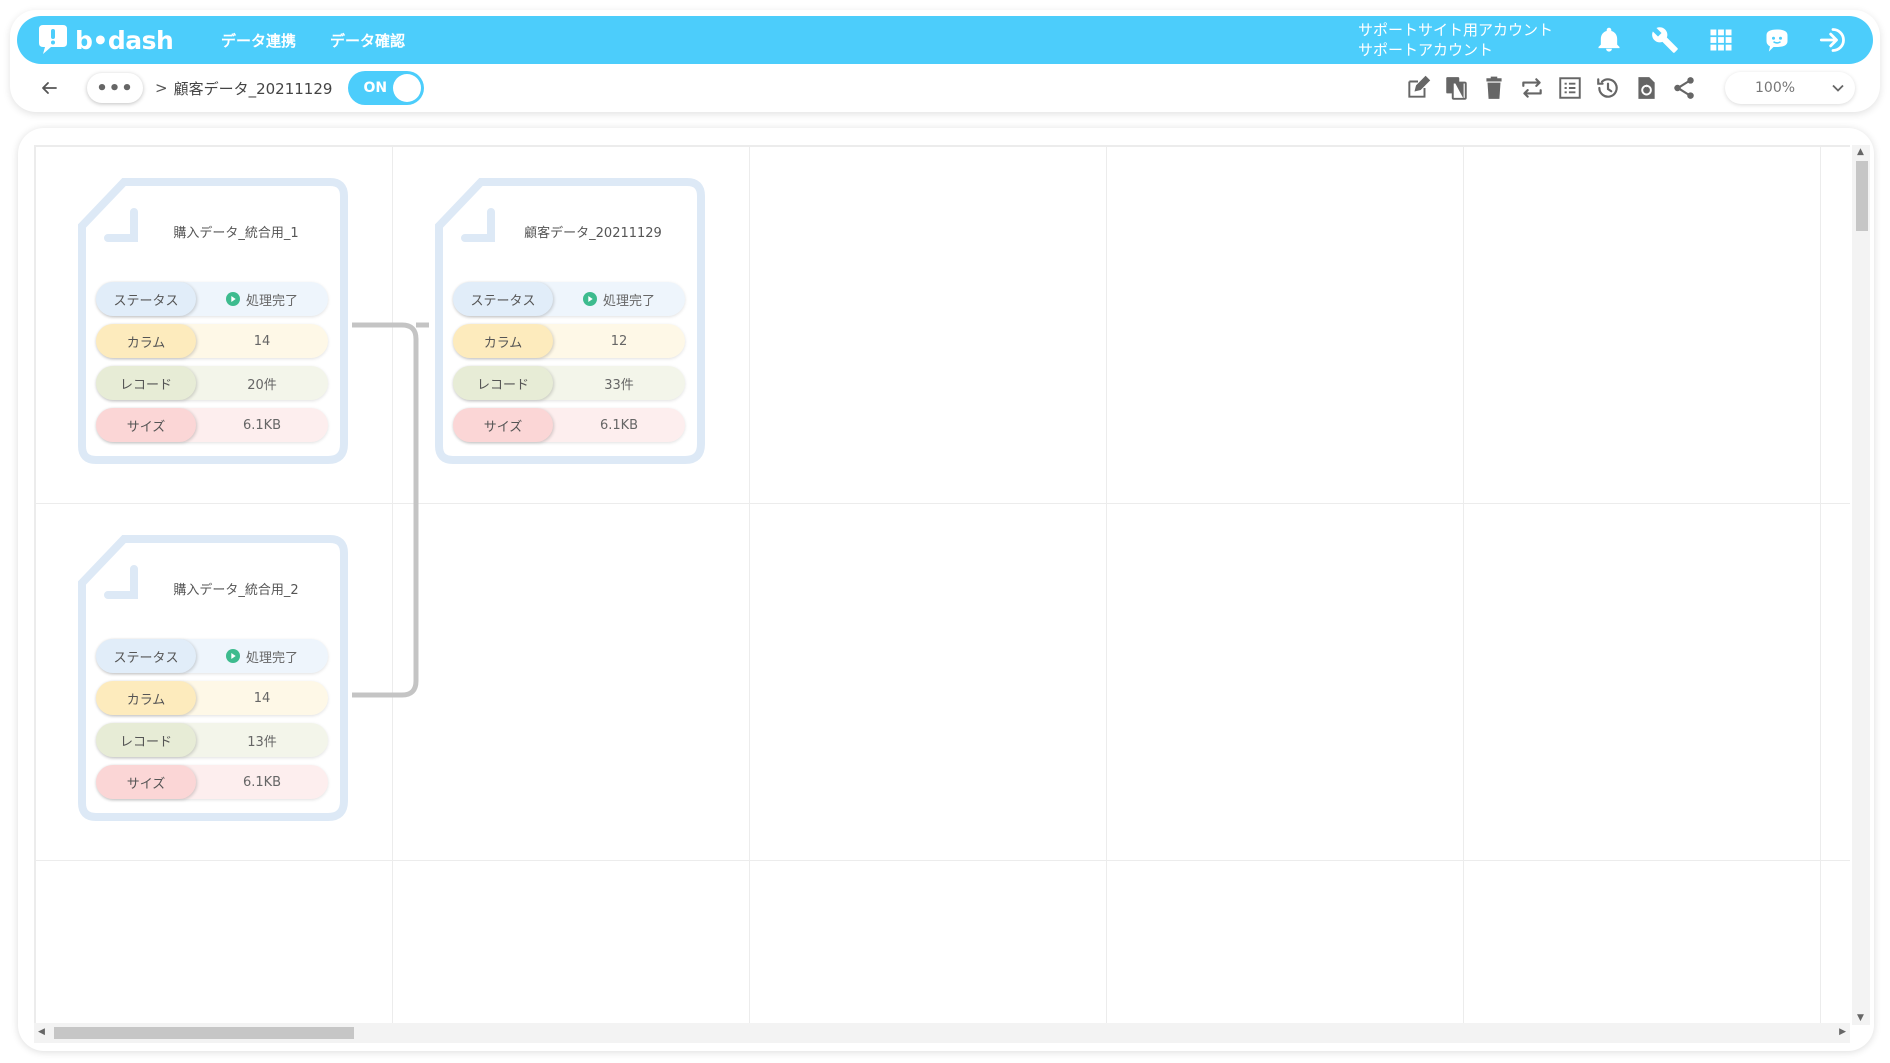 This screenshot has height=1063, width=1890. Describe the element at coordinates (1456, 88) in the screenshot. I see `copy-icon` at that location.